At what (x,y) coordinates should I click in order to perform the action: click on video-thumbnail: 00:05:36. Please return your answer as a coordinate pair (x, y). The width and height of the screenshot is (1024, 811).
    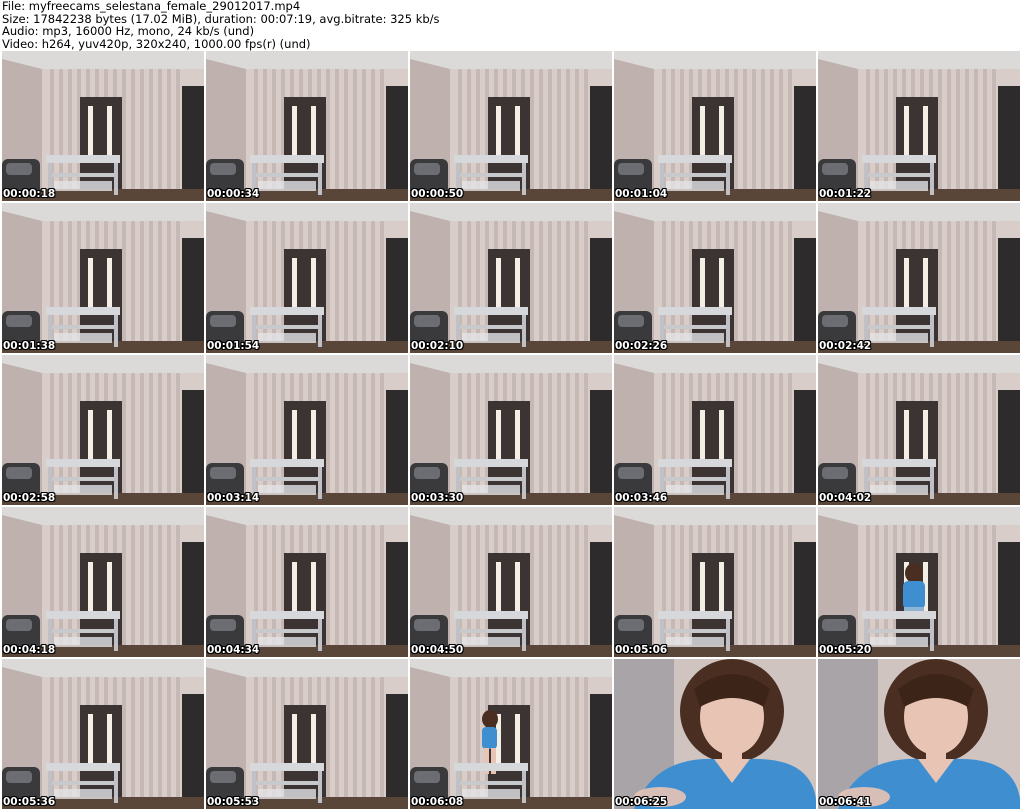
    Looking at the image, I should click on (103, 734).